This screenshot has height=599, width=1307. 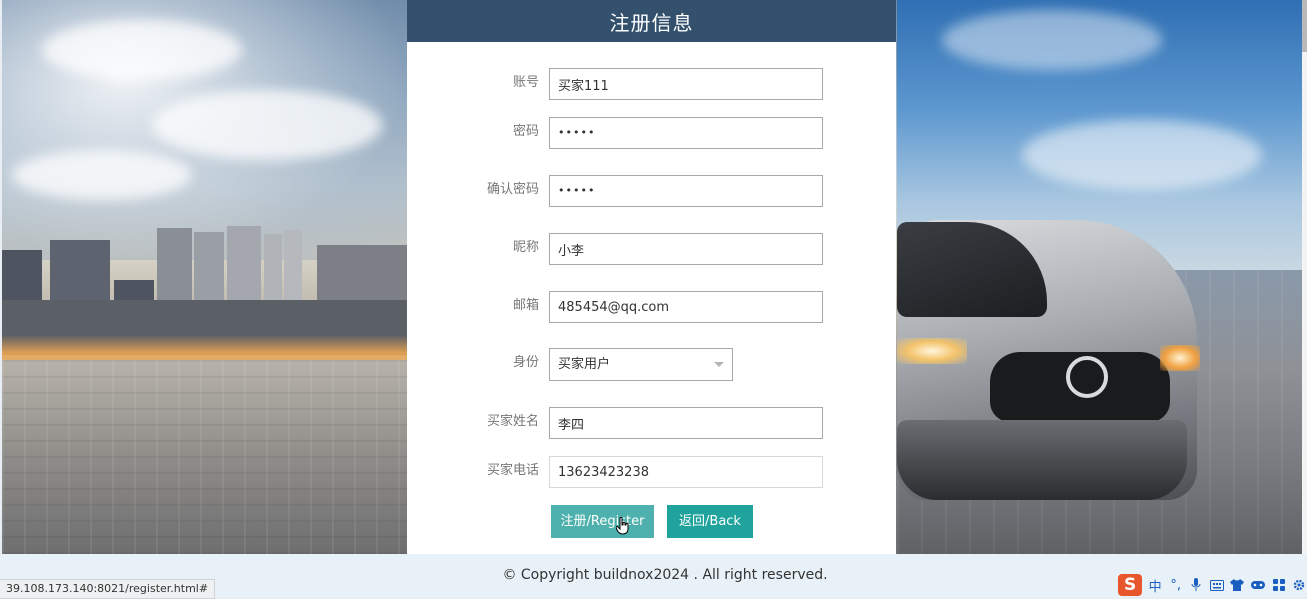 What do you see at coordinates (686, 249) in the screenshot?
I see `nickname-input` at bounding box center [686, 249].